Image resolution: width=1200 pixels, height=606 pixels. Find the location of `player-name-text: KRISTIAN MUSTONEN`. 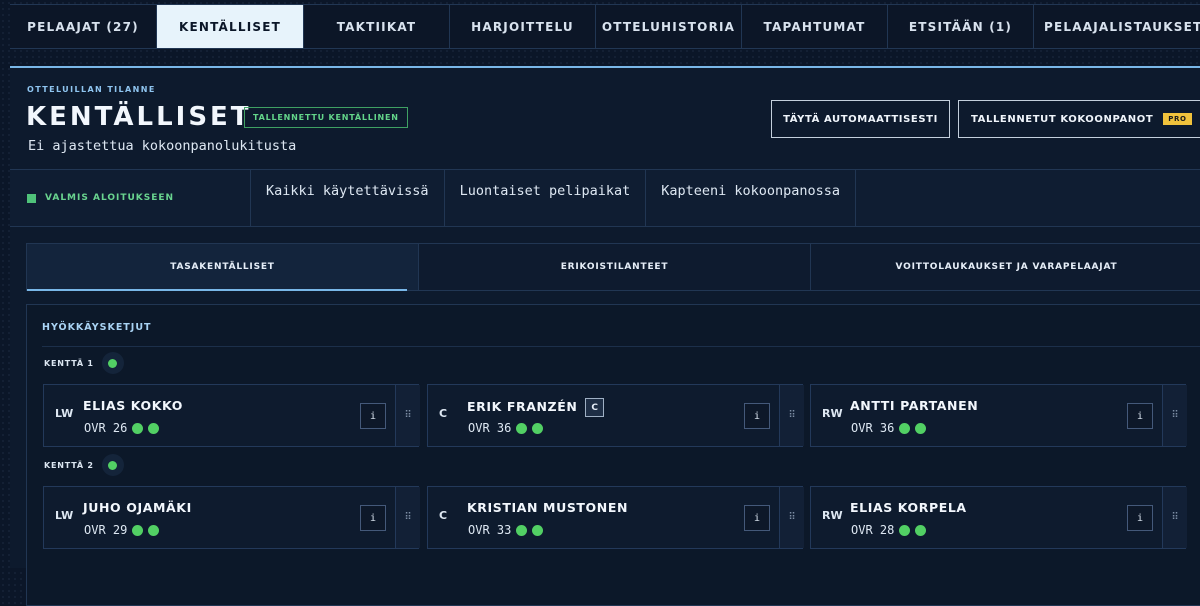

player-name-text: KRISTIAN MUSTONEN is located at coordinates (548, 507).